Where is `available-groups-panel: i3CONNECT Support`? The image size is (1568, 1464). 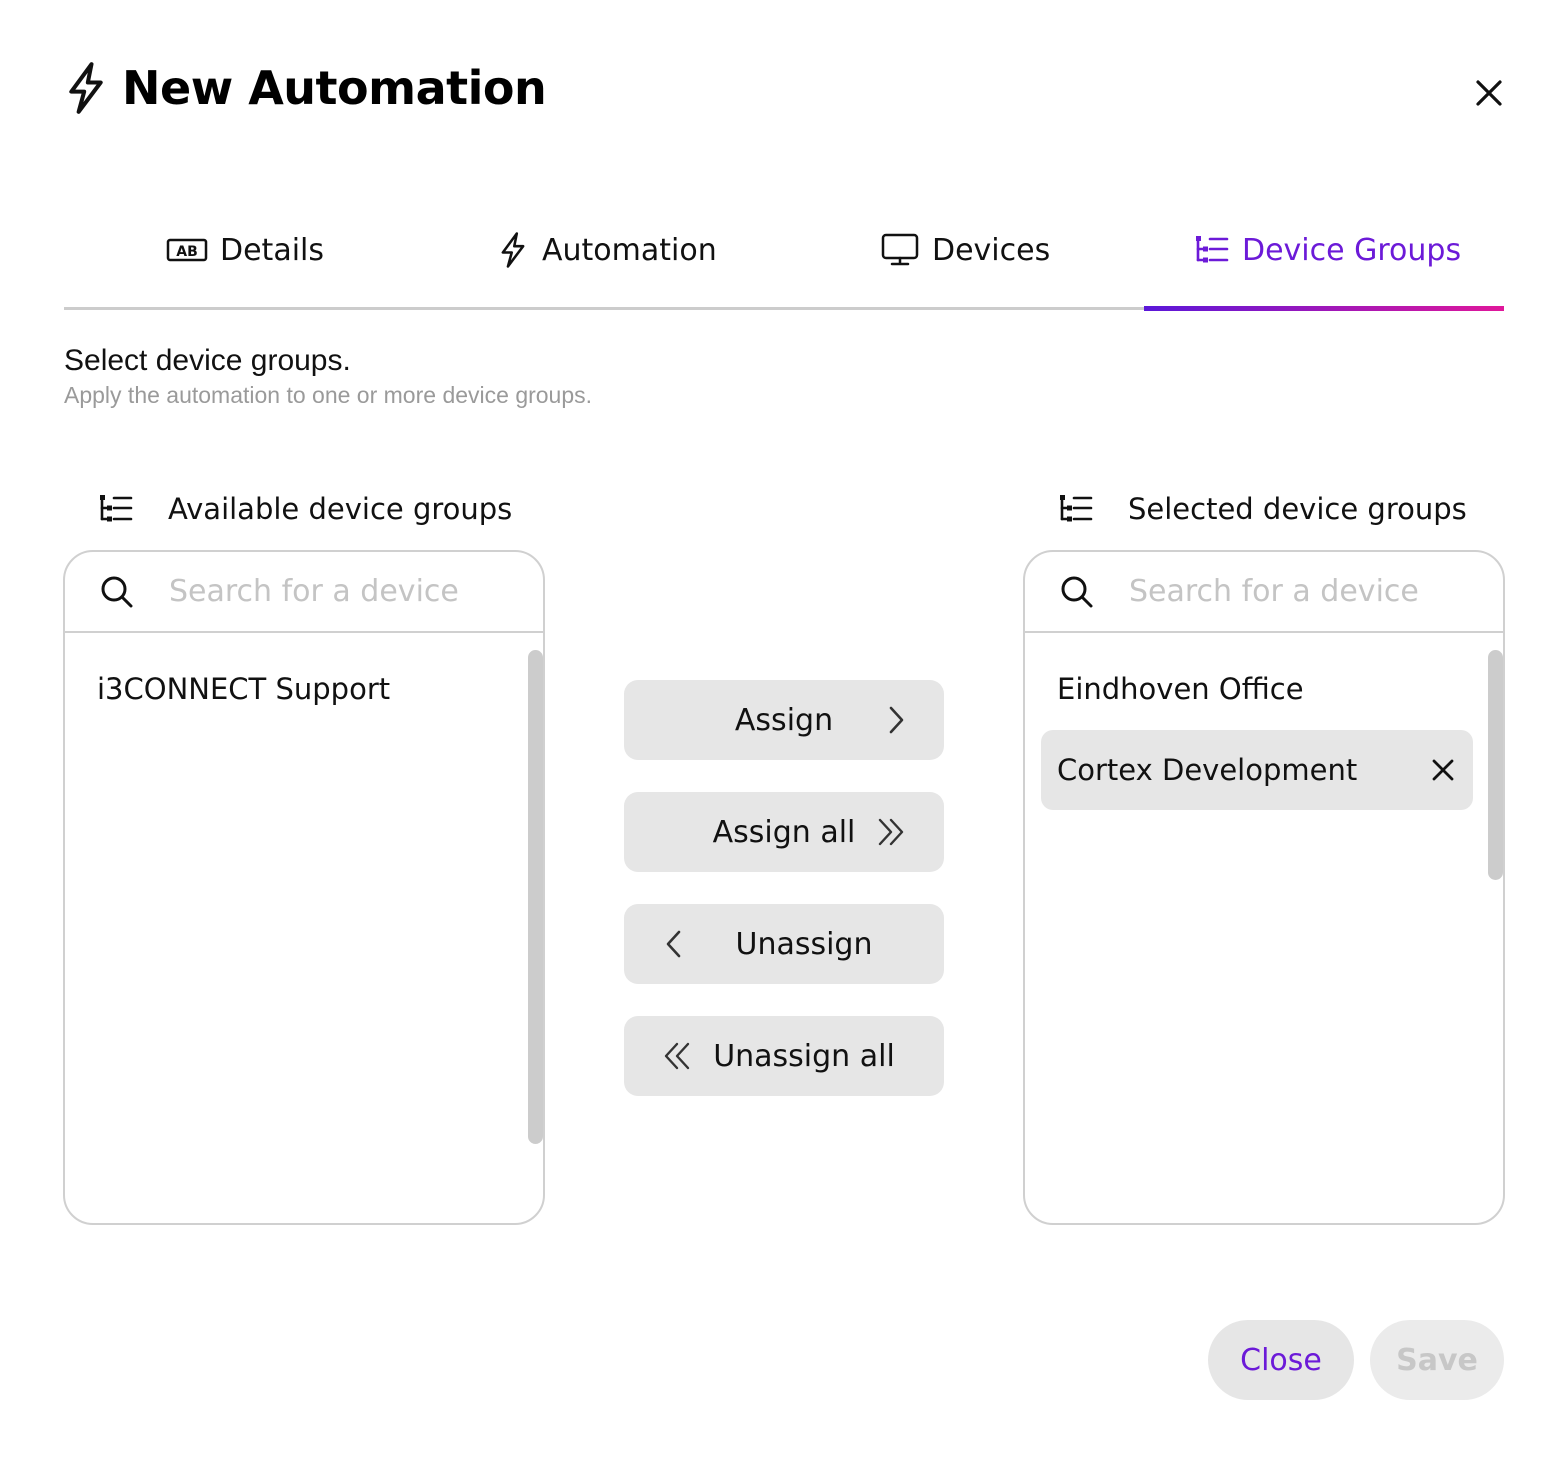
available-groups-panel: i3CONNECT Support is located at coordinates (304, 887).